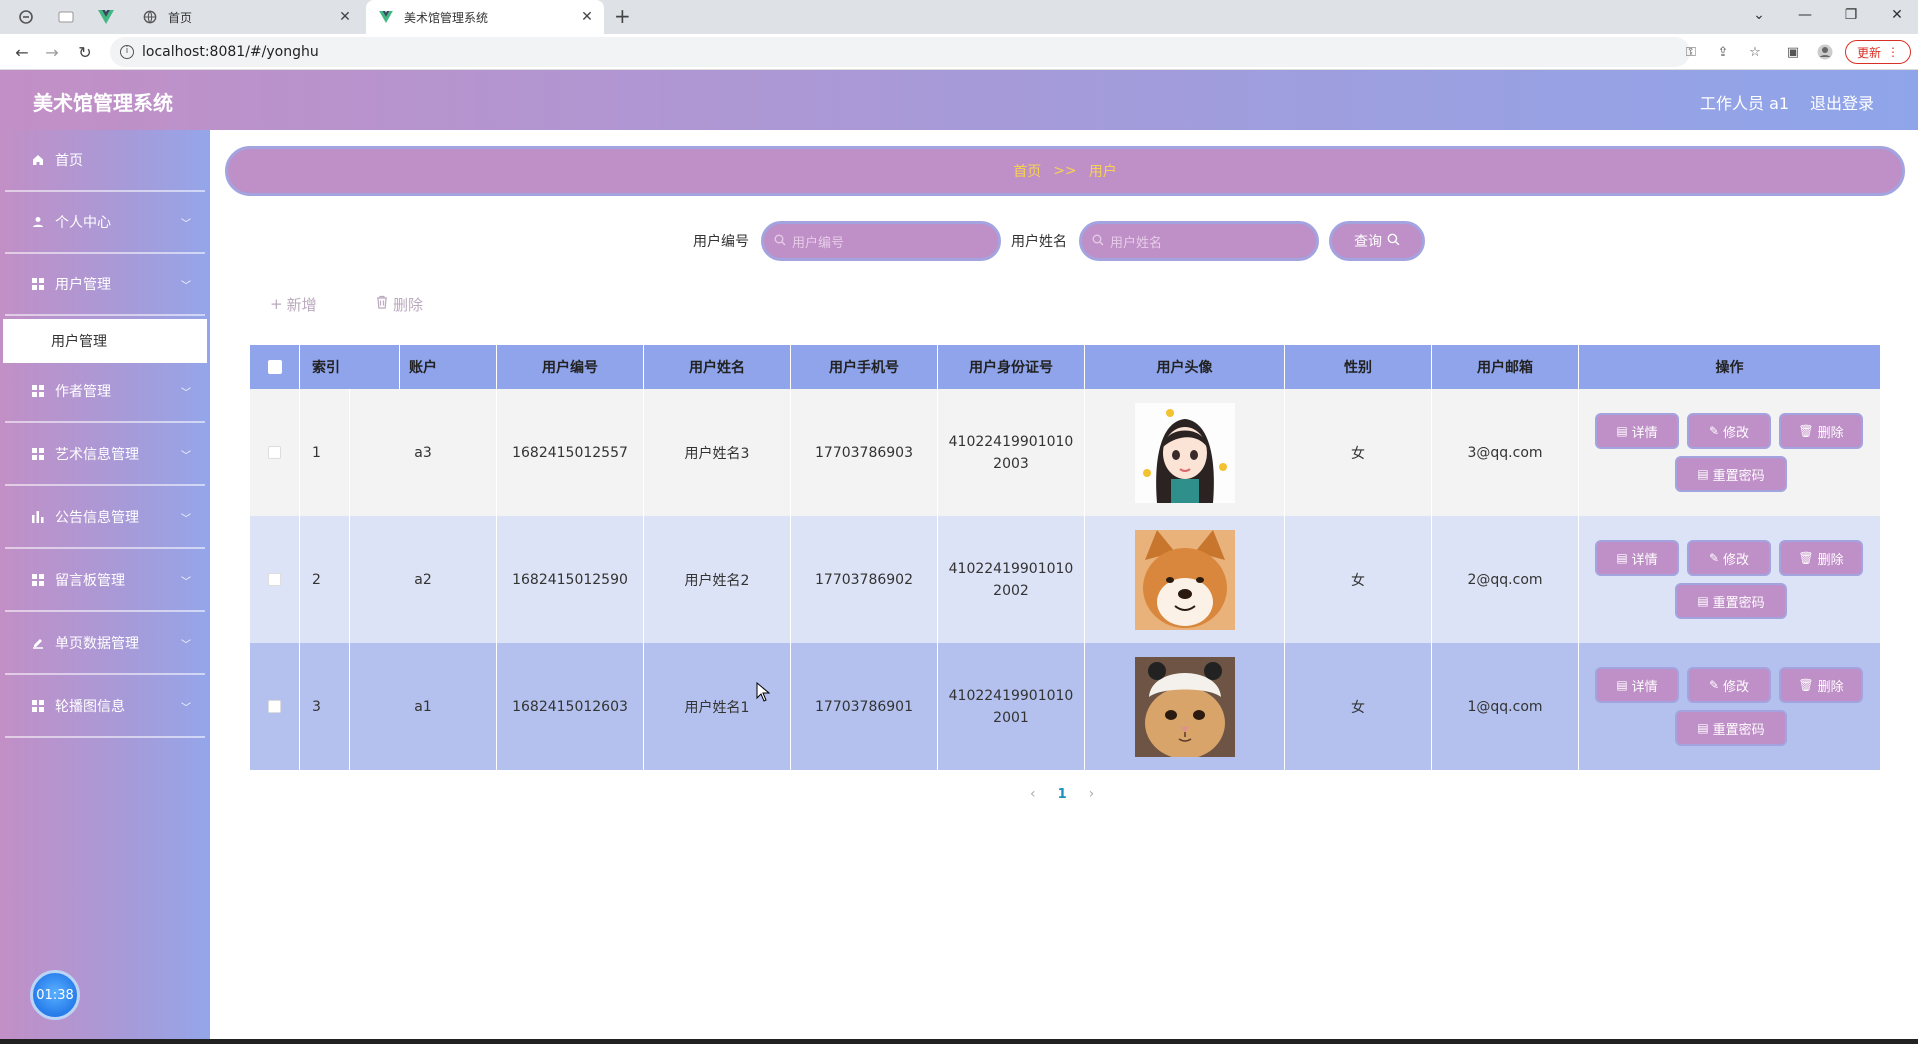  What do you see at coordinates (717, 579) in the screenshot?
I see `cell-user-name: 用户姓名2` at bounding box center [717, 579].